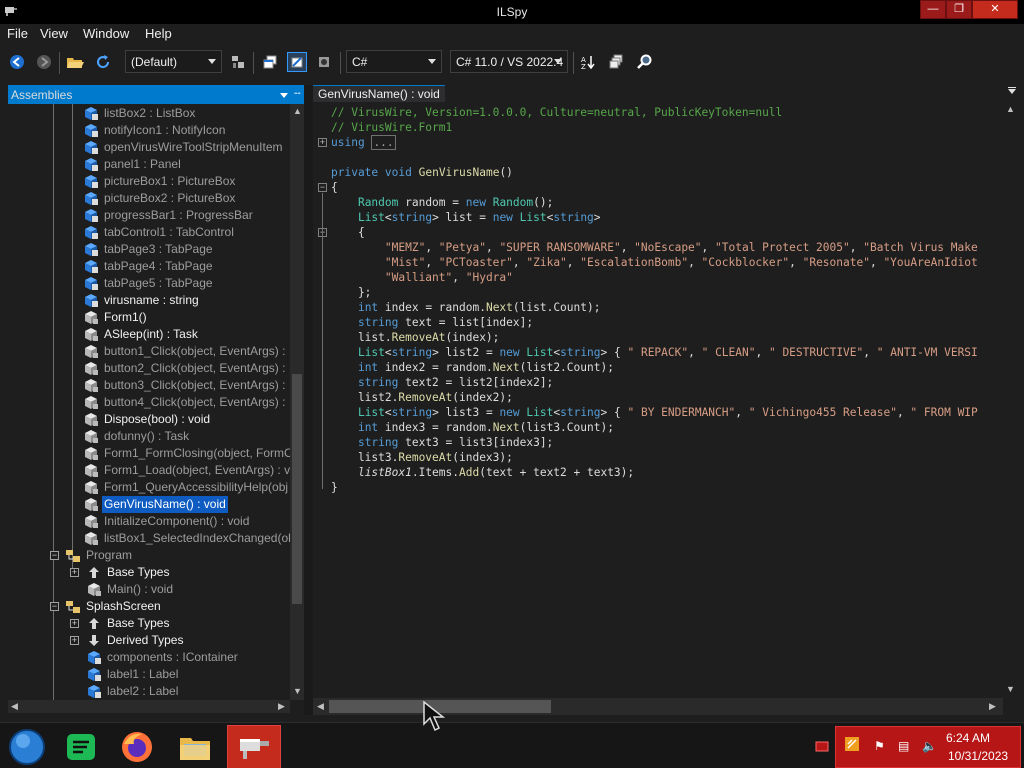 The width and height of the screenshot is (1024, 768). I want to click on taskbar-firefox, so click(137, 746).